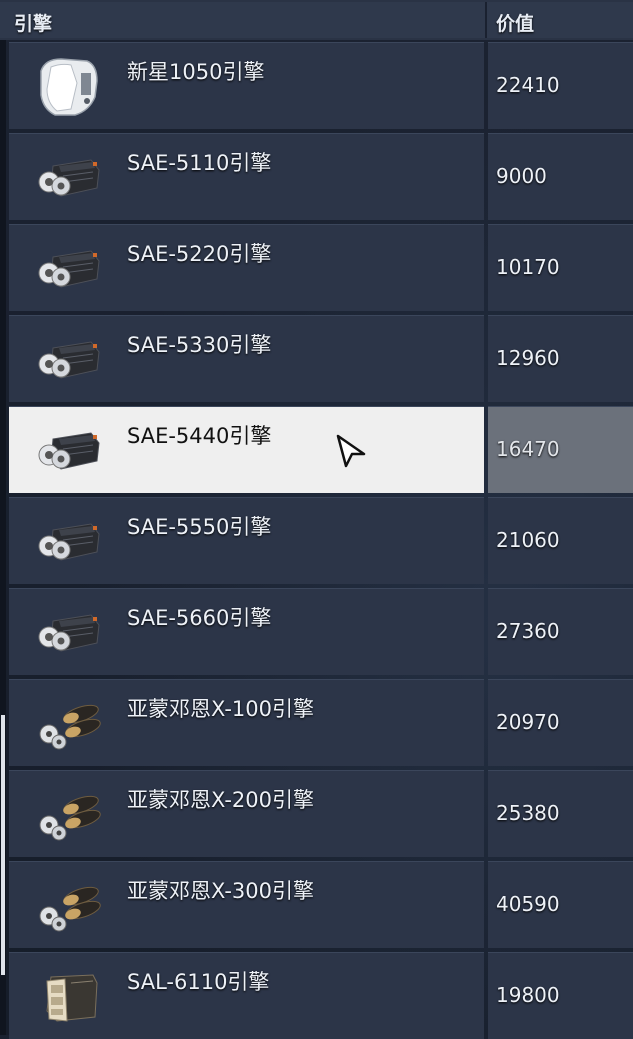 Image resolution: width=633 pixels, height=1039 pixels. Describe the element at coordinates (220, 891) in the screenshot. I see `engine-name: 亚蒙邓恩X-300引擎` at that location.